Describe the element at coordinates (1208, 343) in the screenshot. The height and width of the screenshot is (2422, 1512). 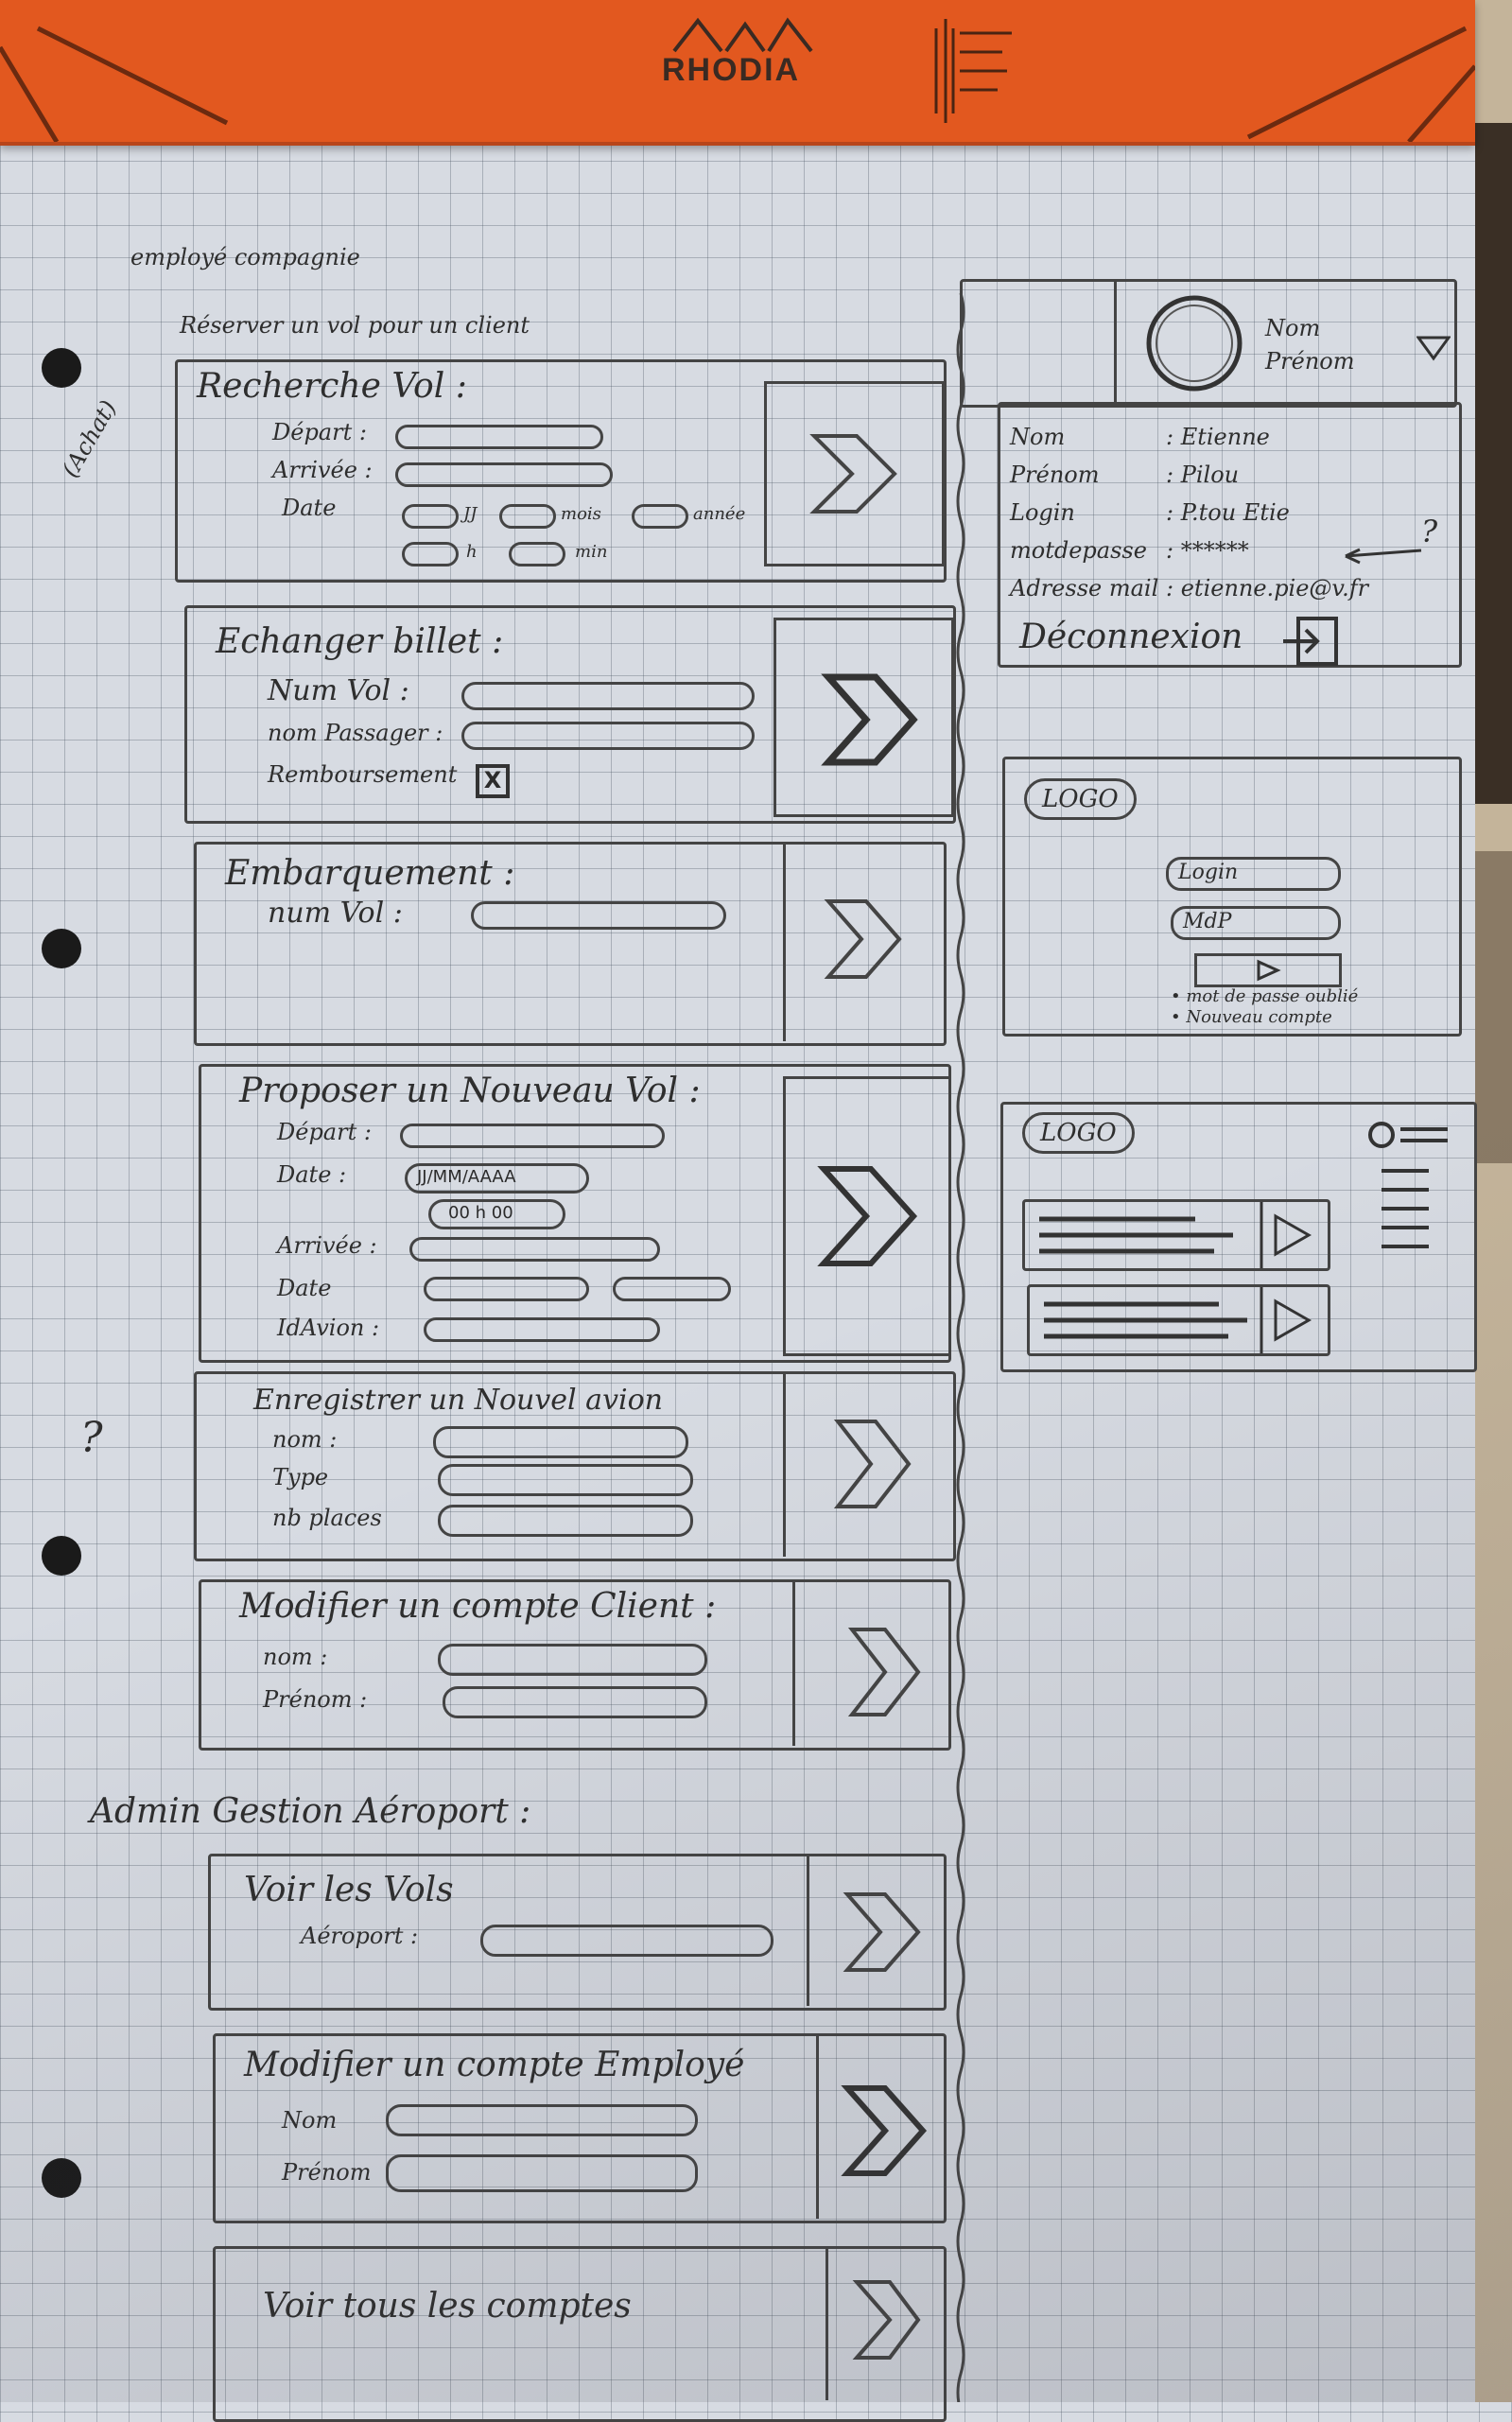
I see `profile-header: Nom Prénom` at that location.